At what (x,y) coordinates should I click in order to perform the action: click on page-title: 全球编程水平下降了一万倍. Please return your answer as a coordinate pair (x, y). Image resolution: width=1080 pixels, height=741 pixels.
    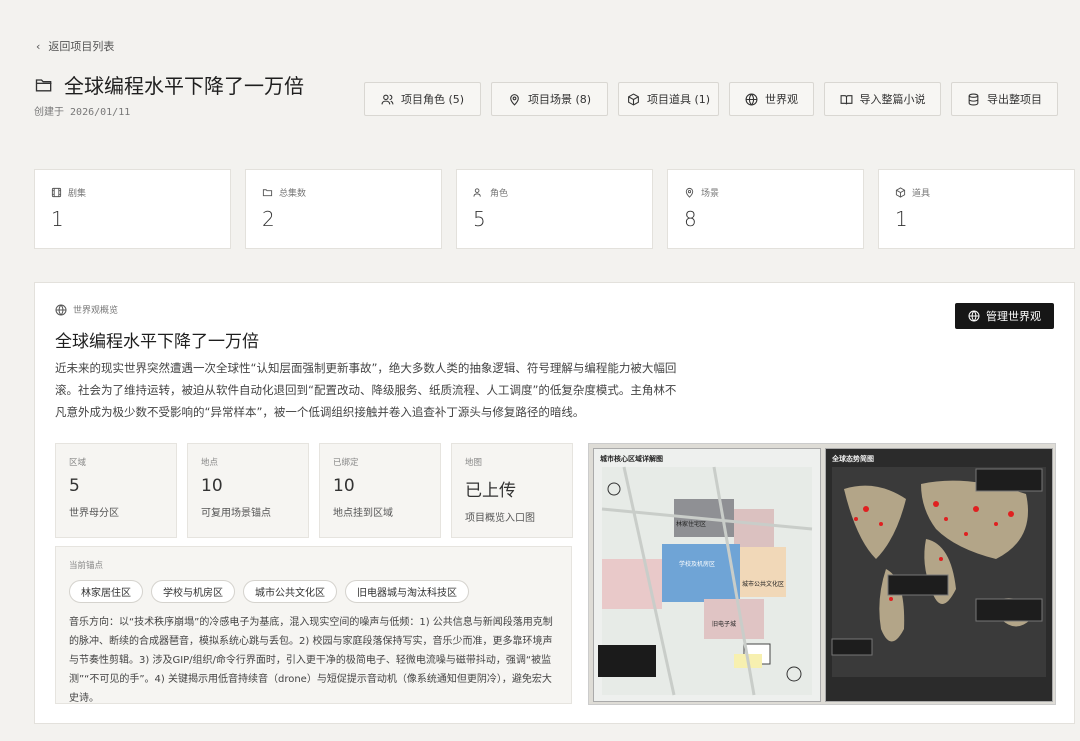
    Looking at the image, I should click on (184, 86).